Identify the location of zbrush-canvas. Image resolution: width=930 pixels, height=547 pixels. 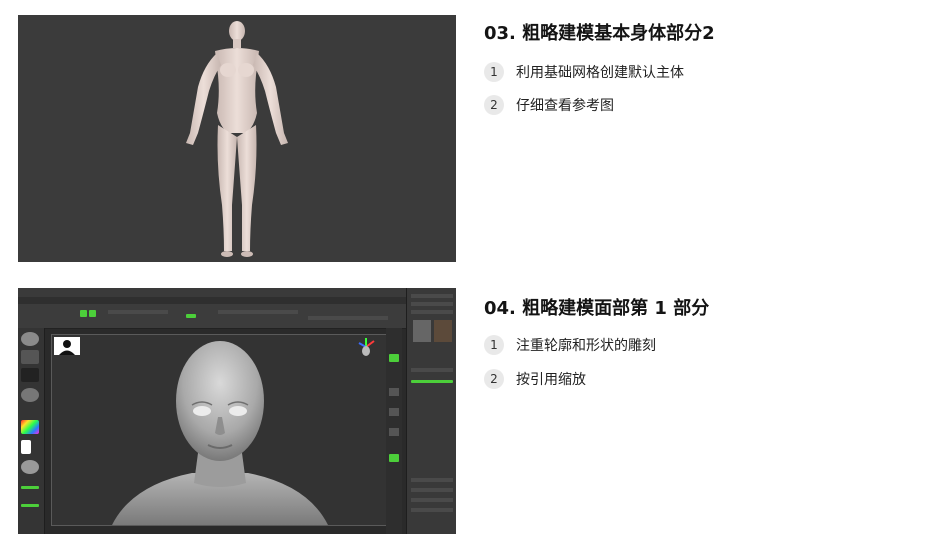
(219, 430).